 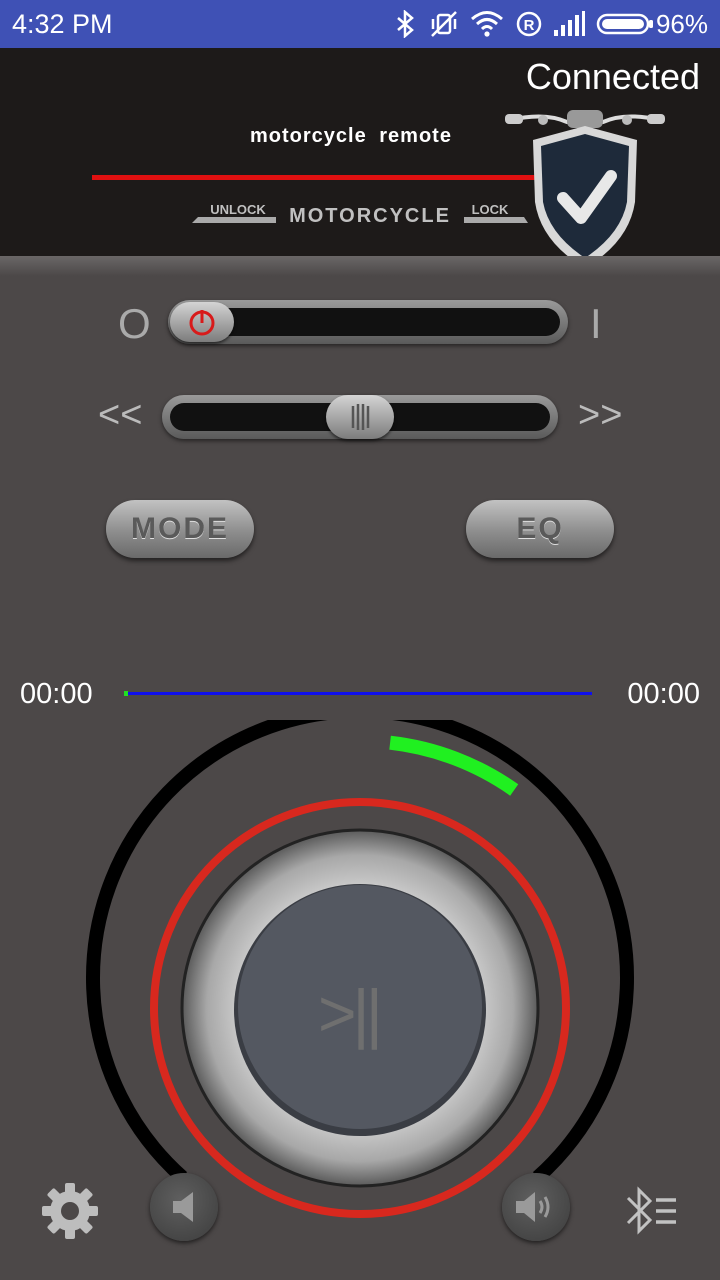 I want to click on speaker-loud-icon, so click(x=533, y=1207).